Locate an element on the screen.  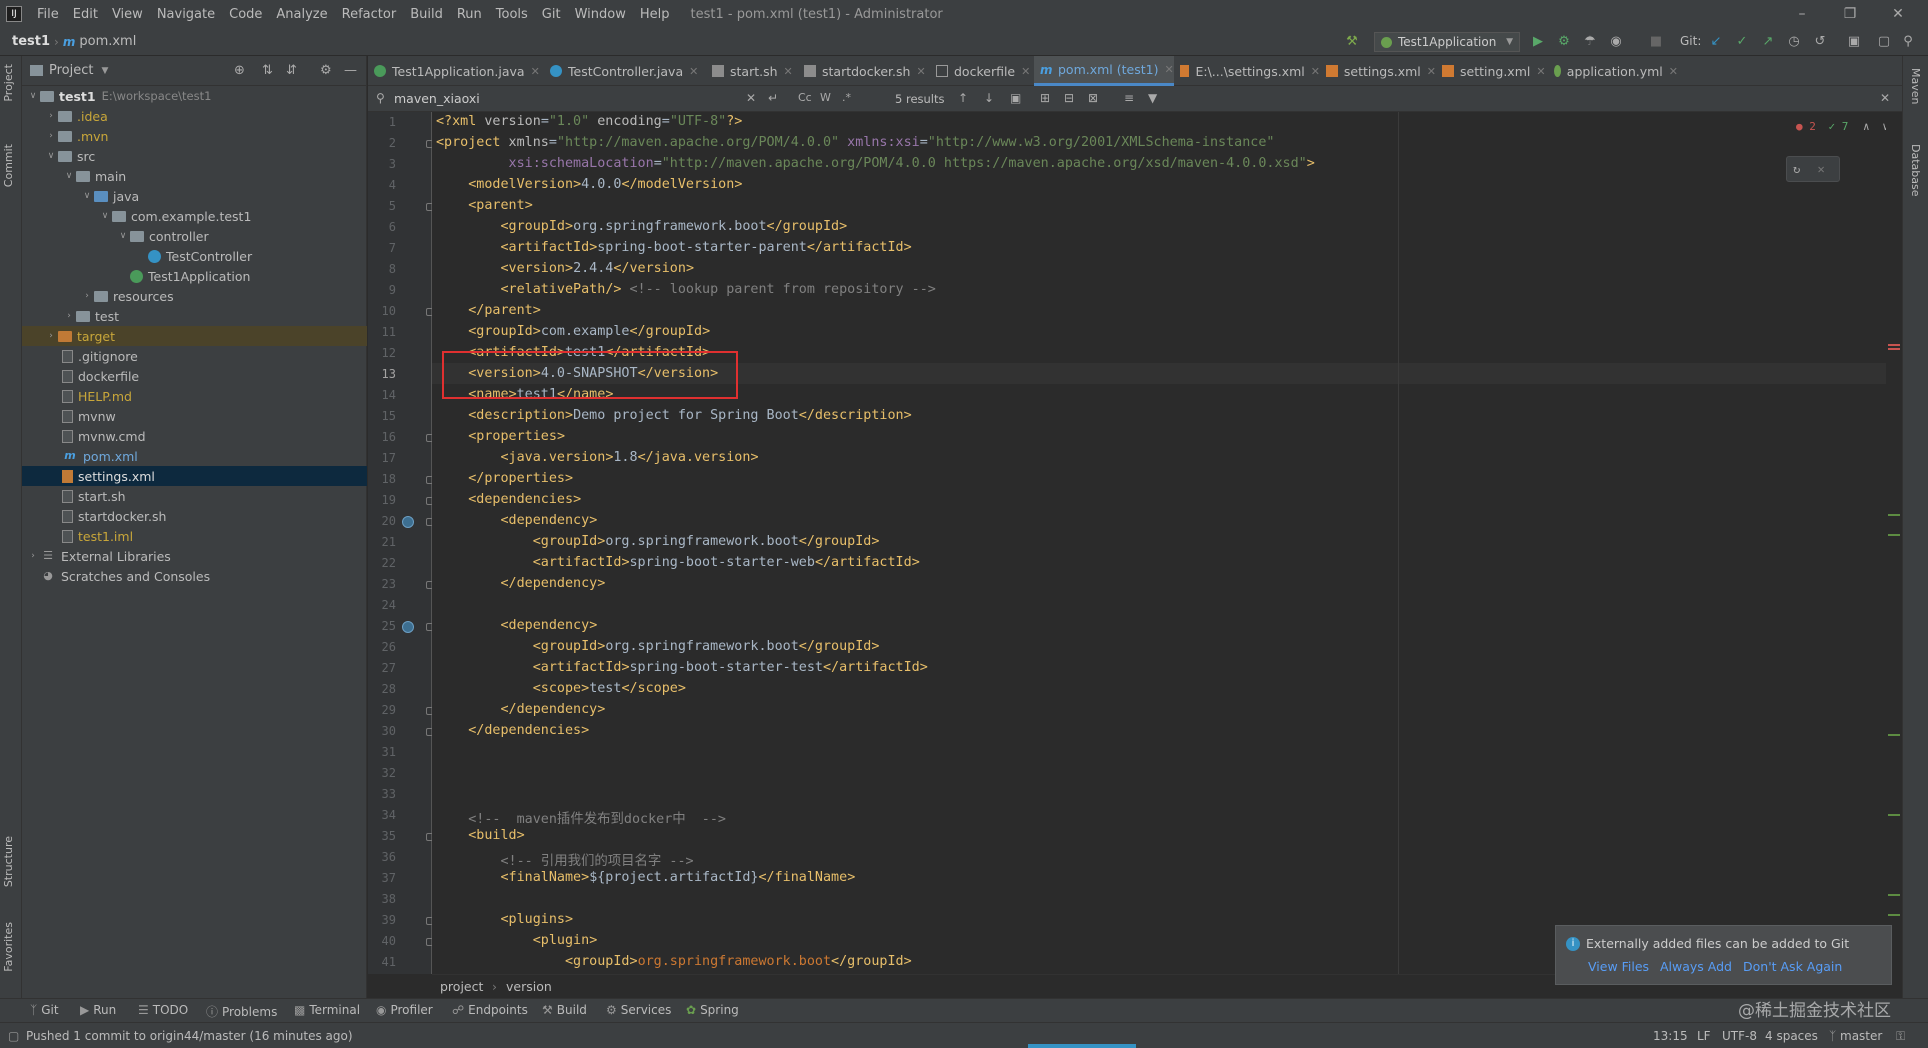
hide-icon: — is located at coordinates (350, 70).